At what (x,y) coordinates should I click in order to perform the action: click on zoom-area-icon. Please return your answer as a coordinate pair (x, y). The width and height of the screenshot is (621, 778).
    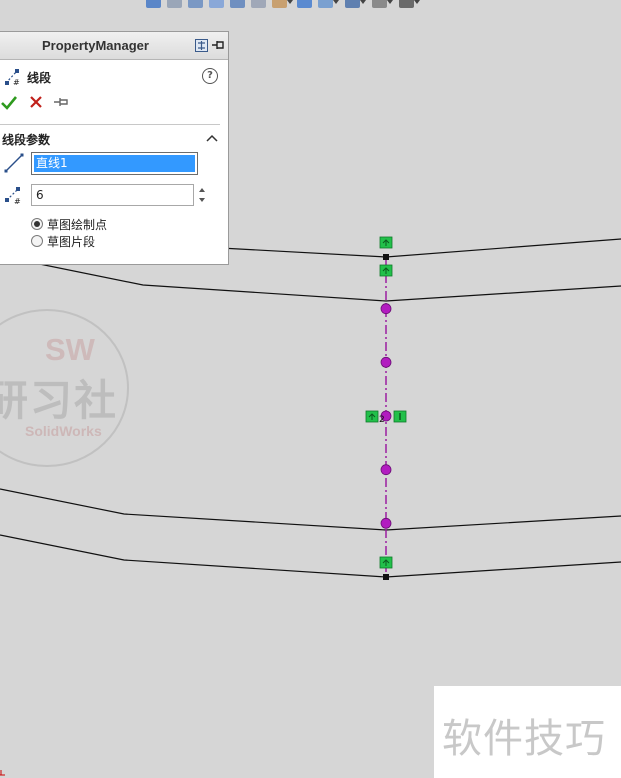
    Looking at the image, I should click on (195, 4).